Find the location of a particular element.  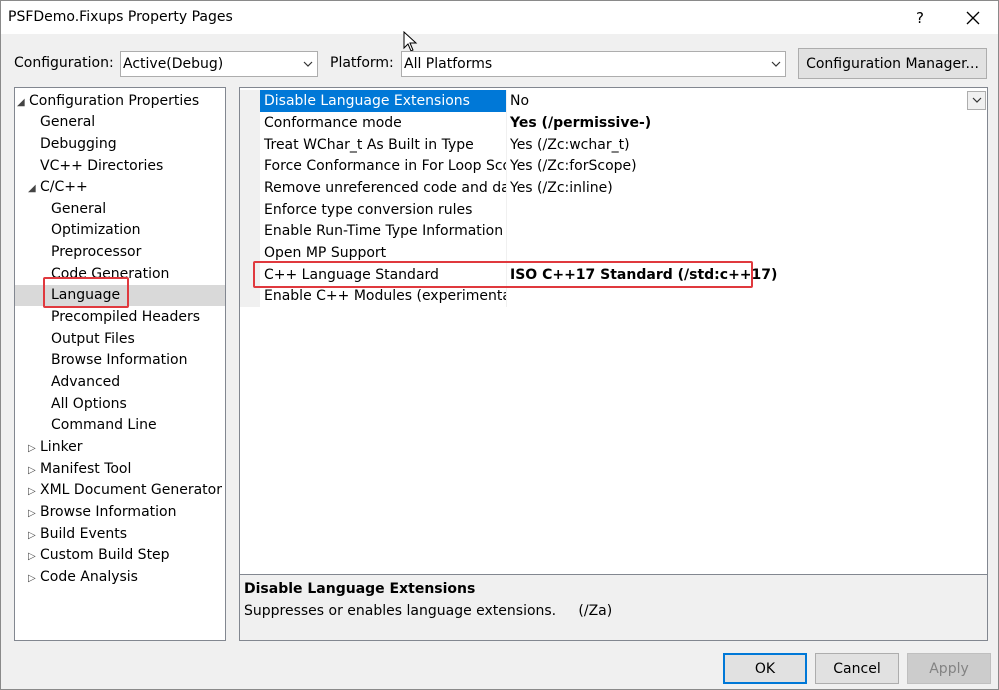

property-row: Enable Run-Time Type Information is located at coordinates (613, 231).